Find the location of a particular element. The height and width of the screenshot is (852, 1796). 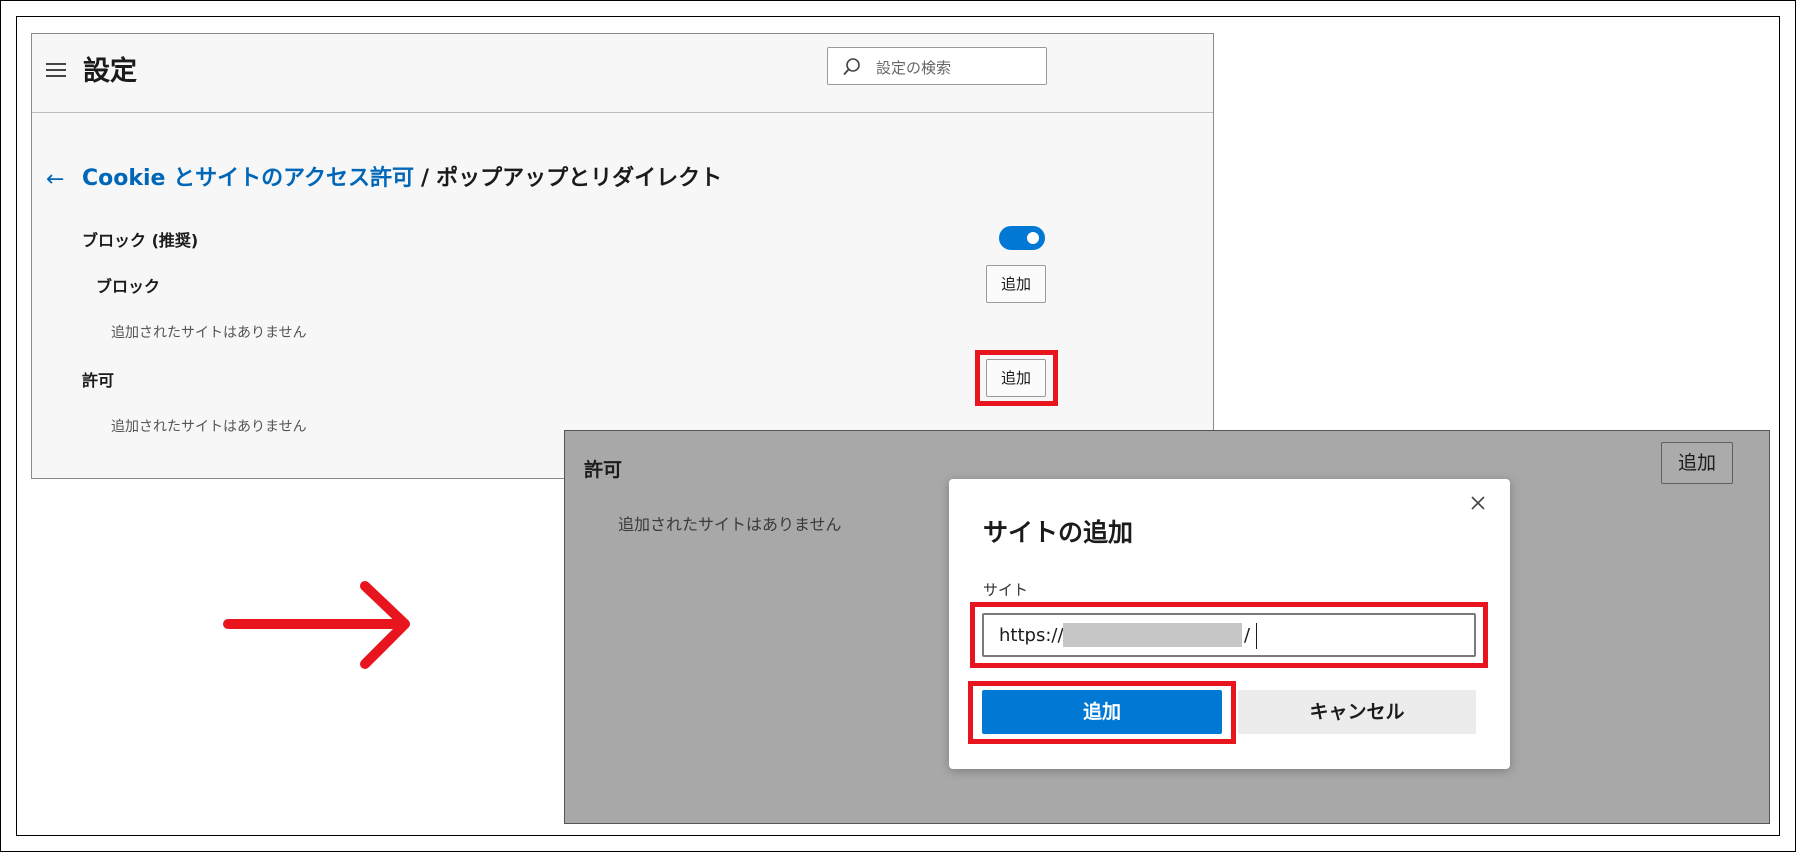

close-icon is located at coordinates (1478, 503).